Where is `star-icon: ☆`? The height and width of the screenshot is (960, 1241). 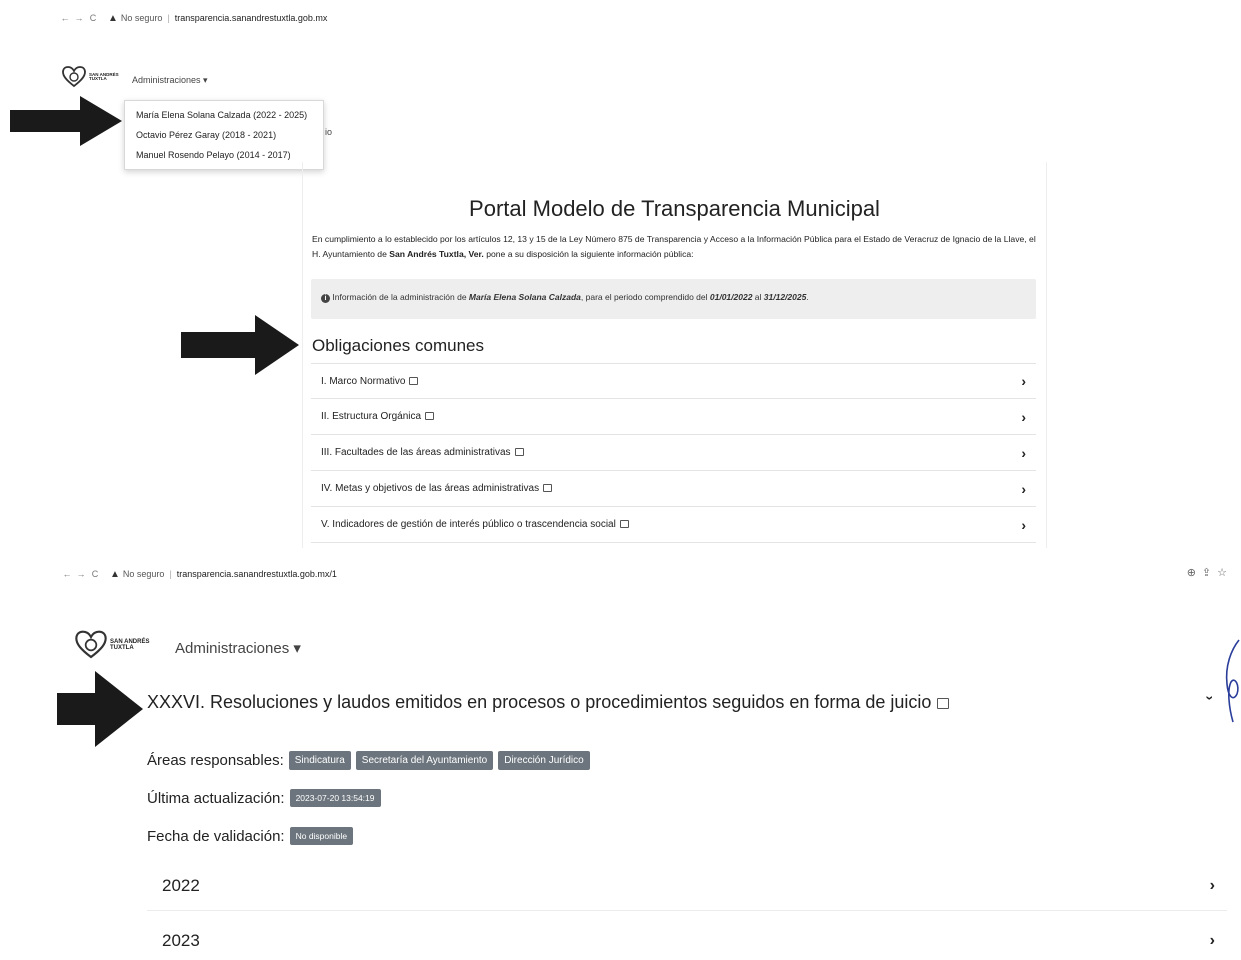
star-icon: ☆ is located at coordinates (1225, 573).